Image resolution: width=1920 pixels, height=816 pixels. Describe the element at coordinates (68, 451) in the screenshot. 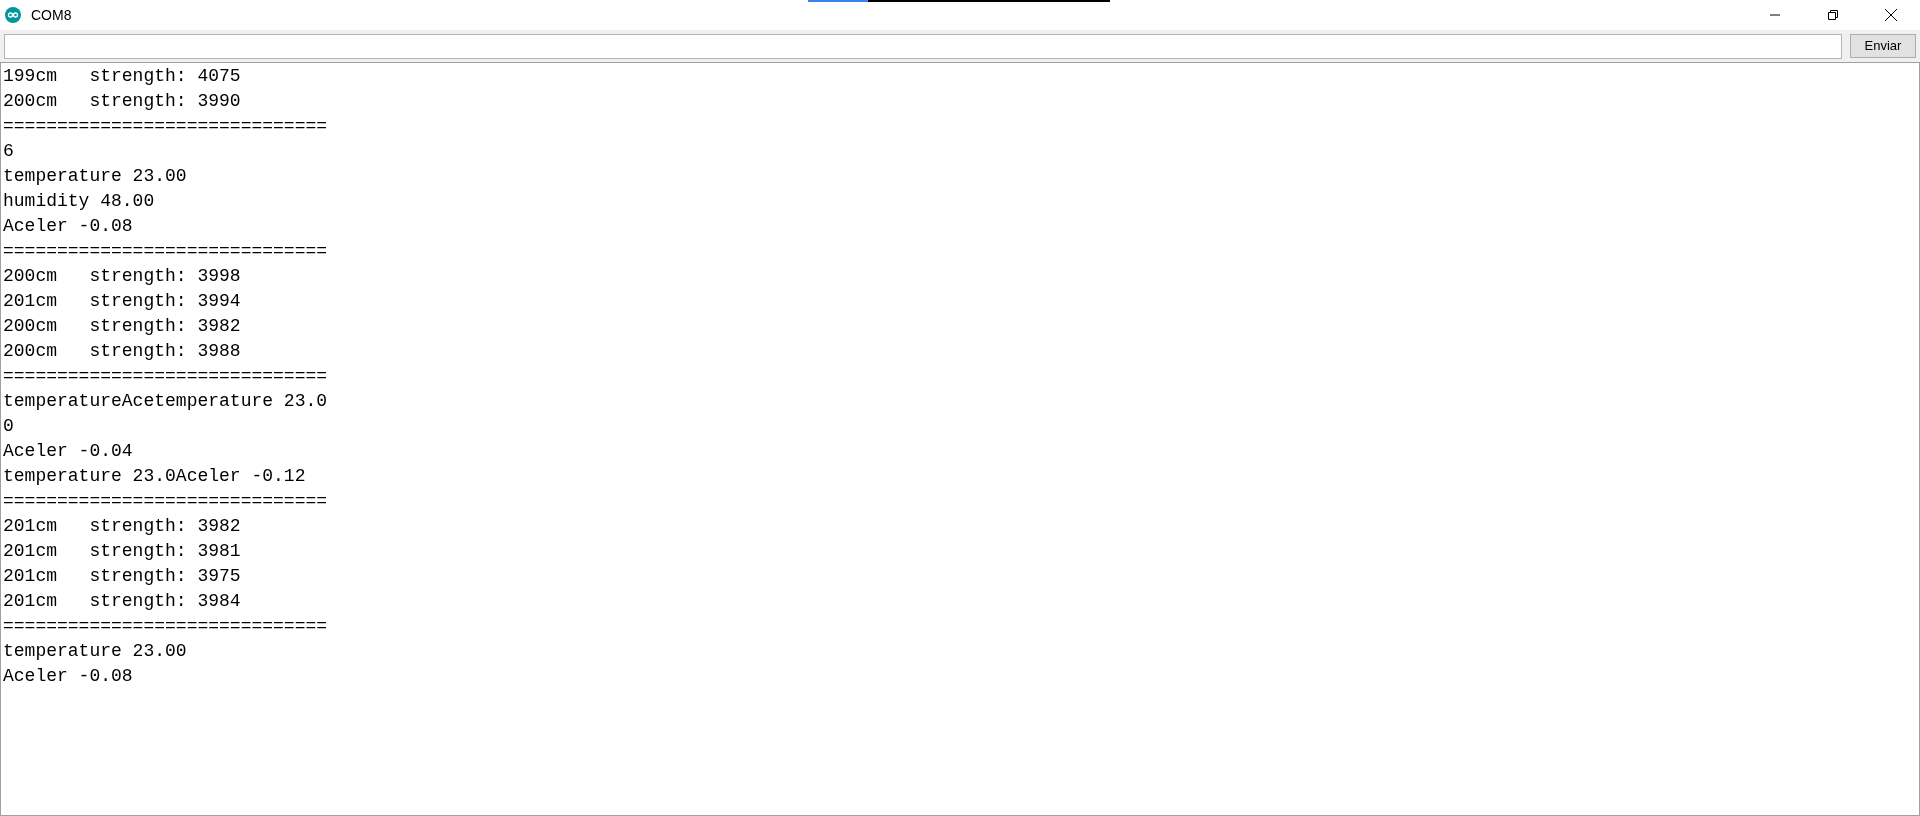

I see `output-line: Aceler -0.04` at that location.